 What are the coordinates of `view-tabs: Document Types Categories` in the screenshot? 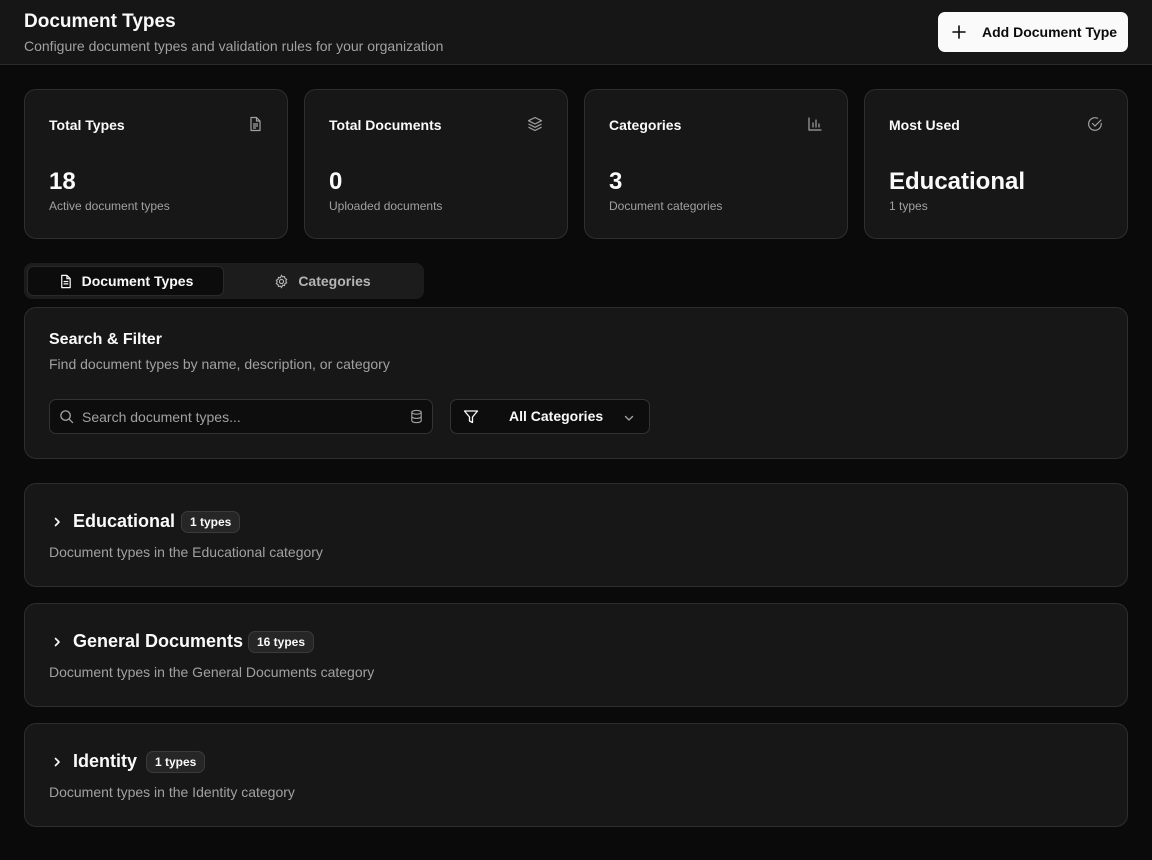 It's located at (224, 281).